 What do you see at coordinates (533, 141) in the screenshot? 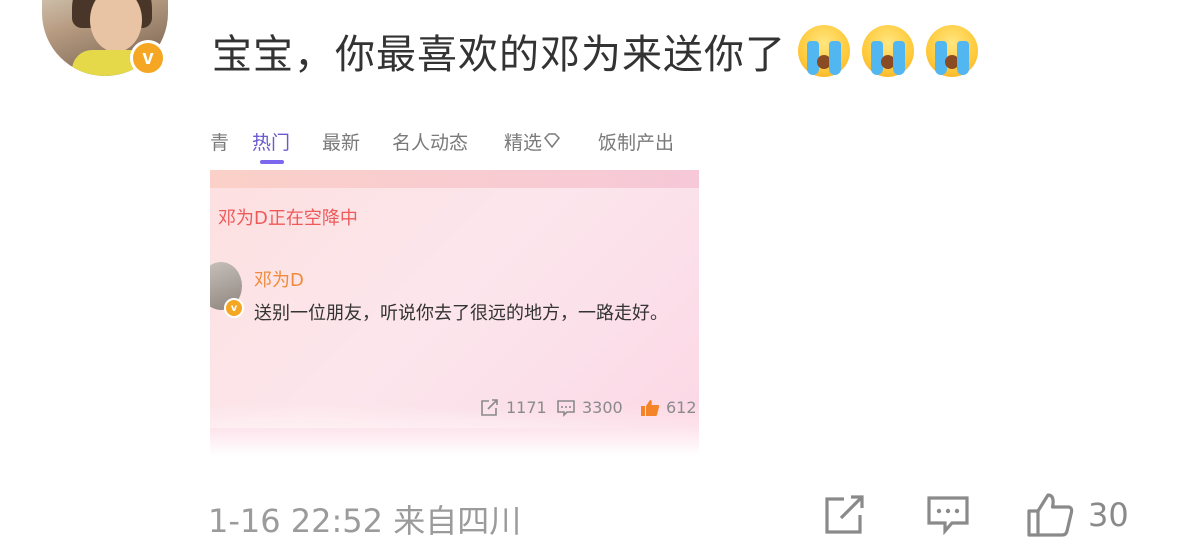
I see `image-tab-featured: 精选` at bounding box center [533, 141].